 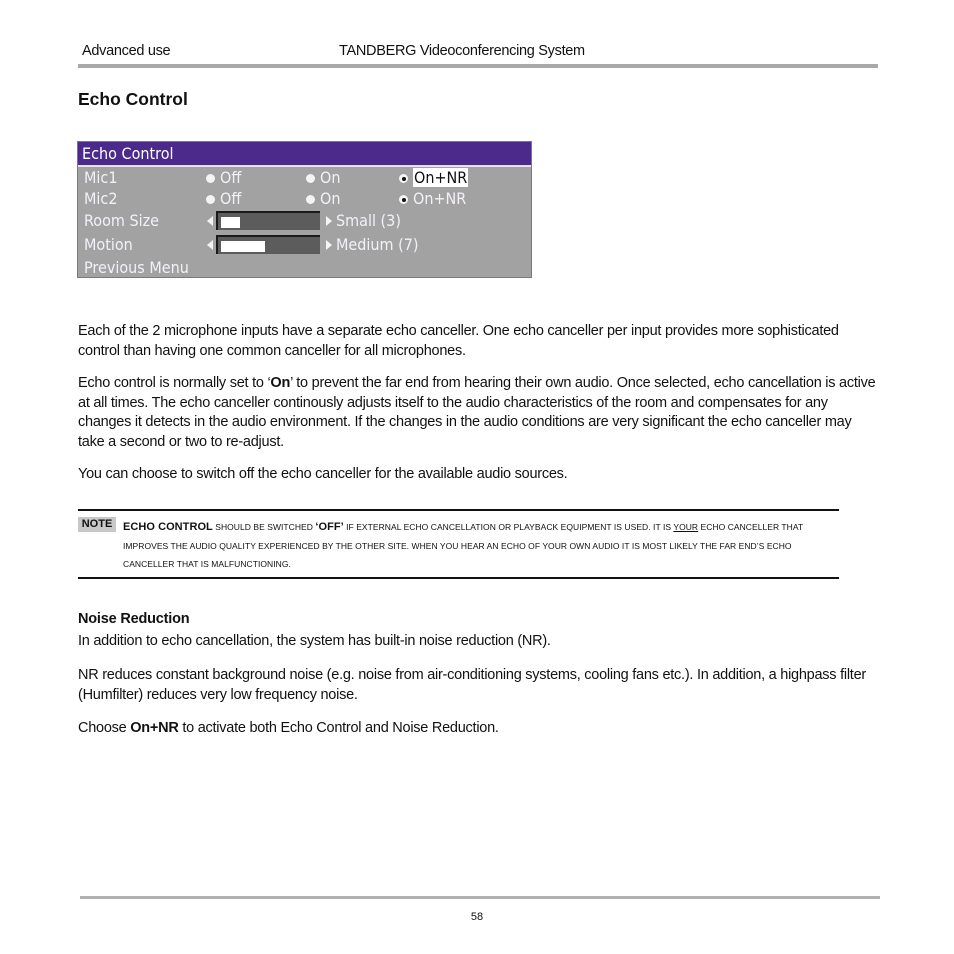 What do you see at coordinates (97, 524) in the screenshot?
I see `note-badge: NOTE` at bounding box center [97, 524].